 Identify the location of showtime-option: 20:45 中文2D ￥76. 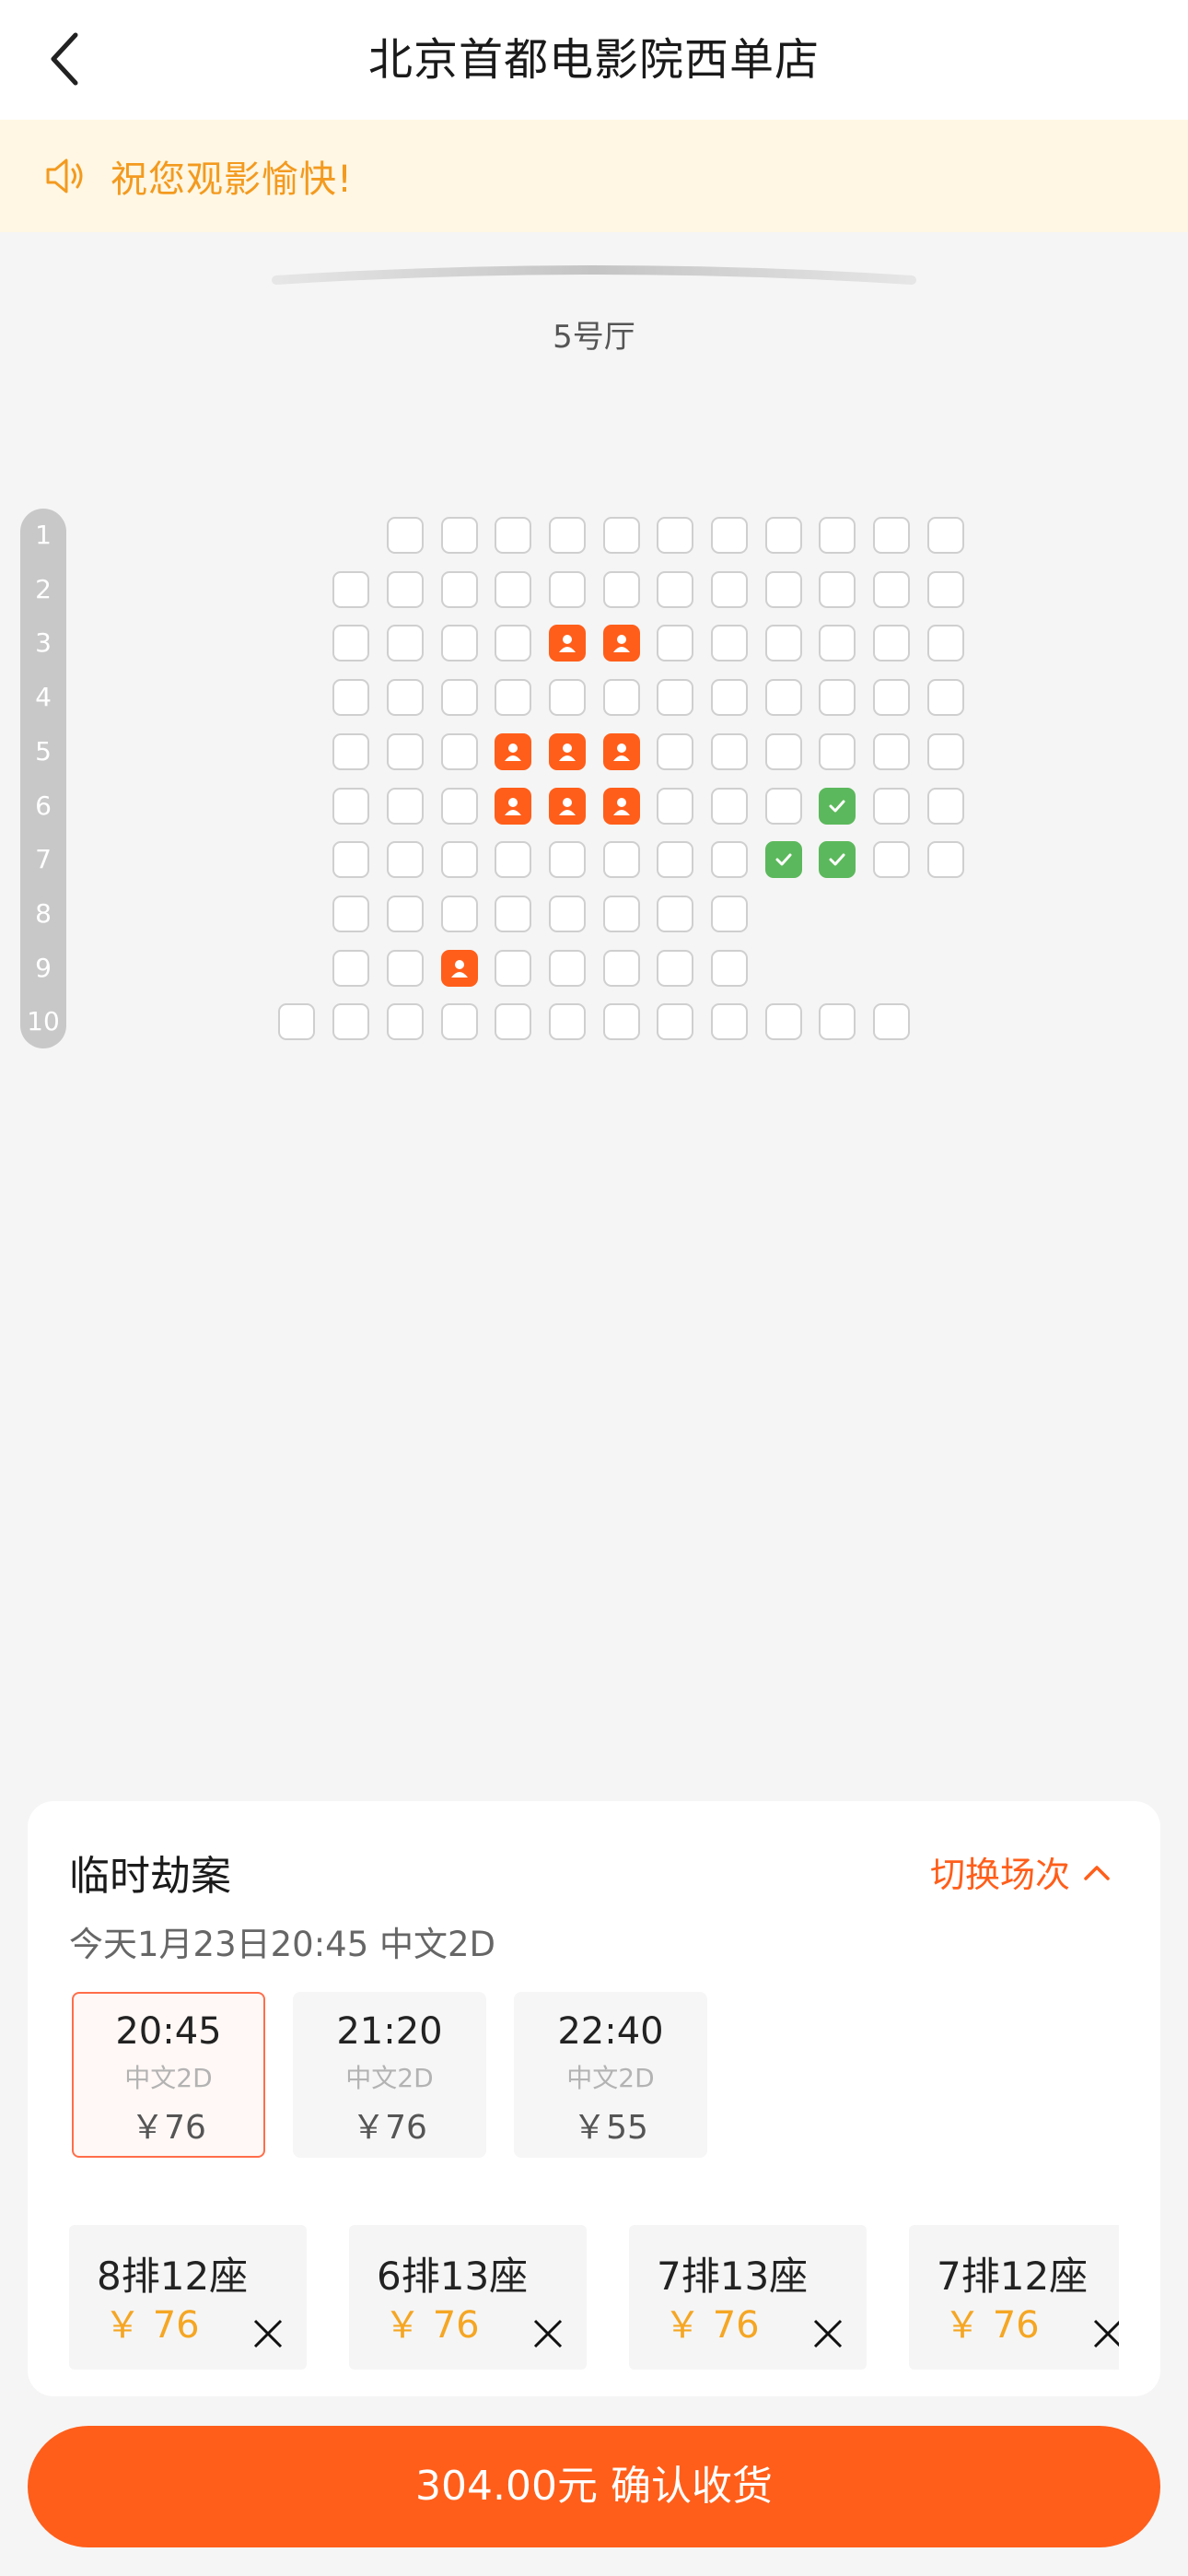
(168, 2075).